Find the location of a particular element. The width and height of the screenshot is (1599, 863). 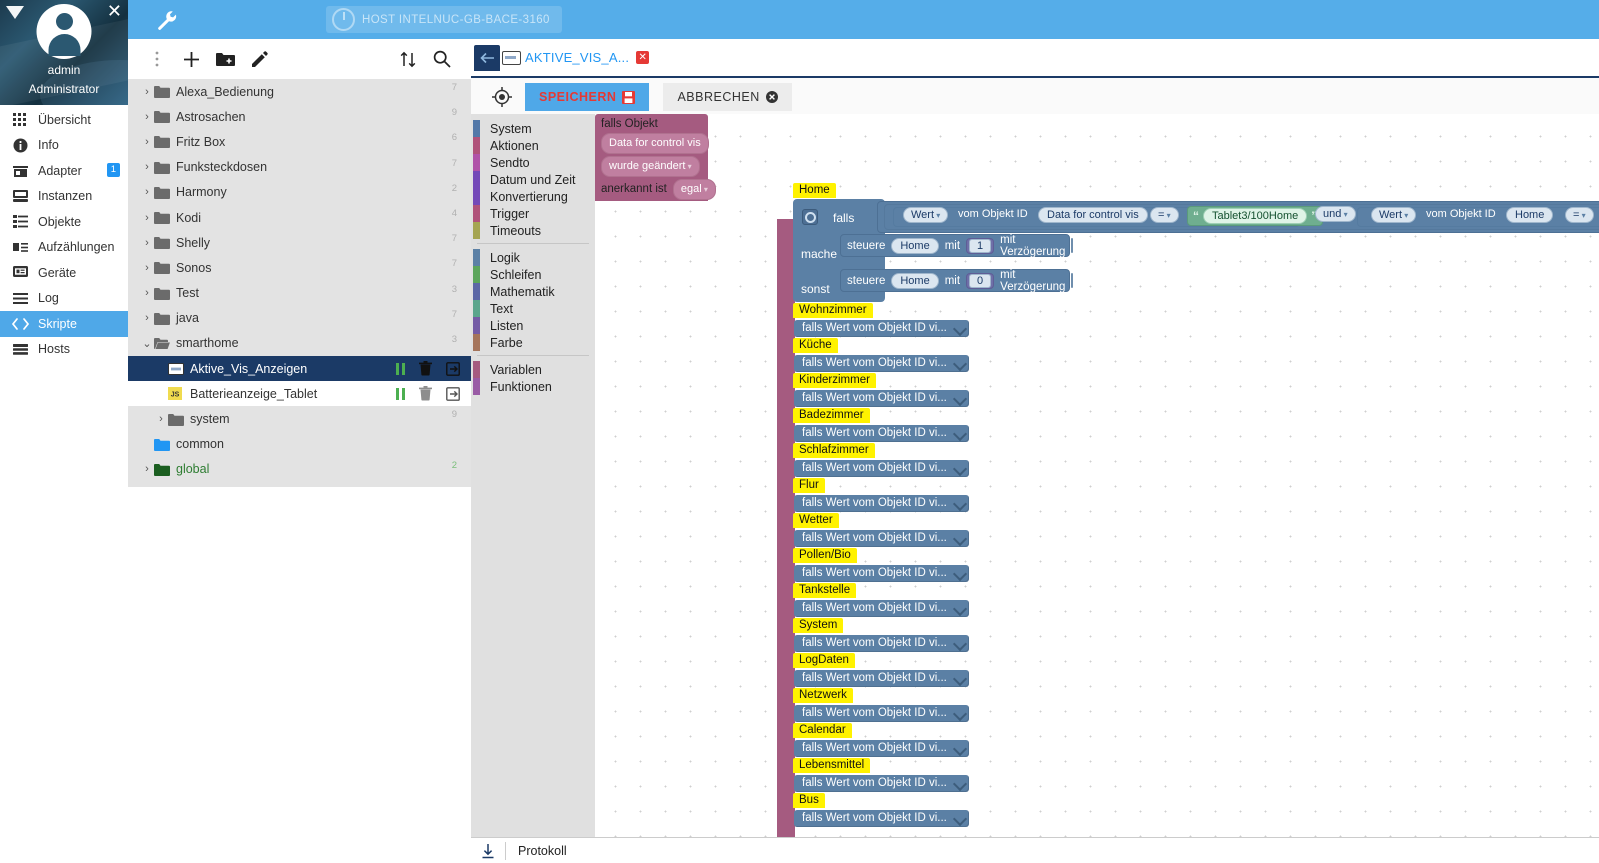

tree-row: › Fritz Box 6 is located at coordinates (299, 142).